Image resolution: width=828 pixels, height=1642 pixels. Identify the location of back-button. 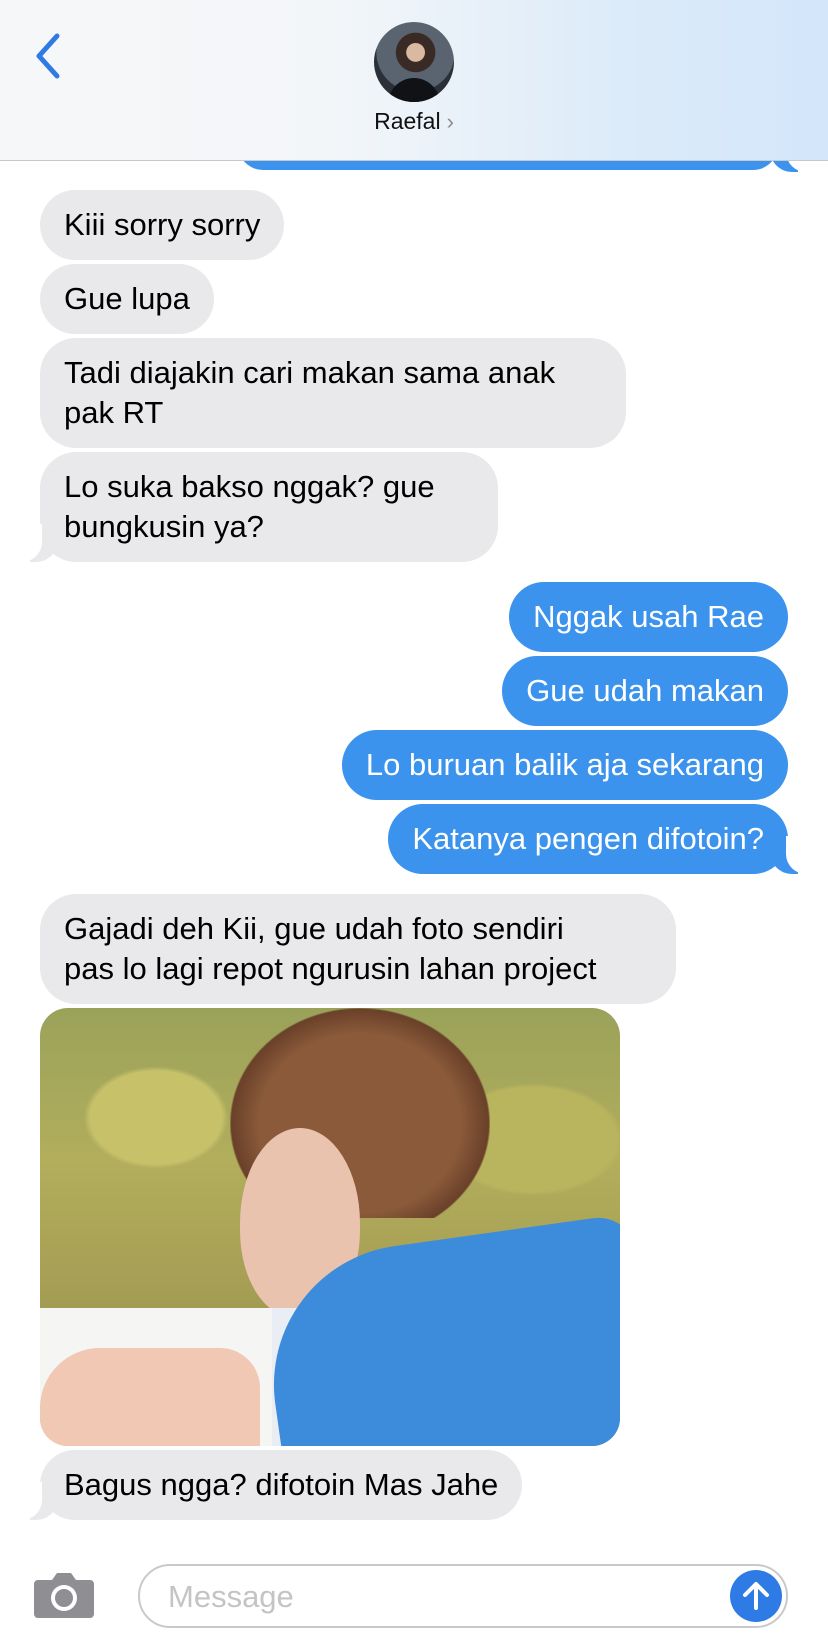
(48, 56).